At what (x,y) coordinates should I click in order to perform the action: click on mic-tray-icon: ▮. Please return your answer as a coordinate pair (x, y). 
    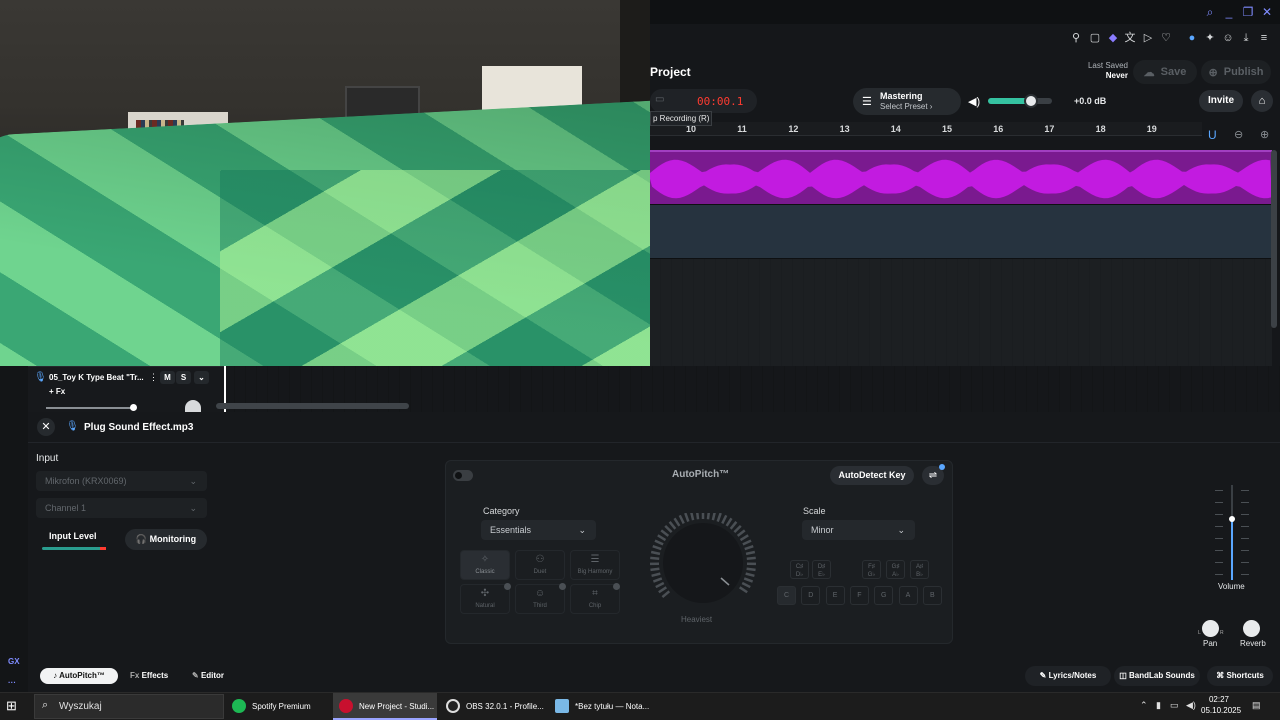
    Looking at the image, I should click on (1158, 705).